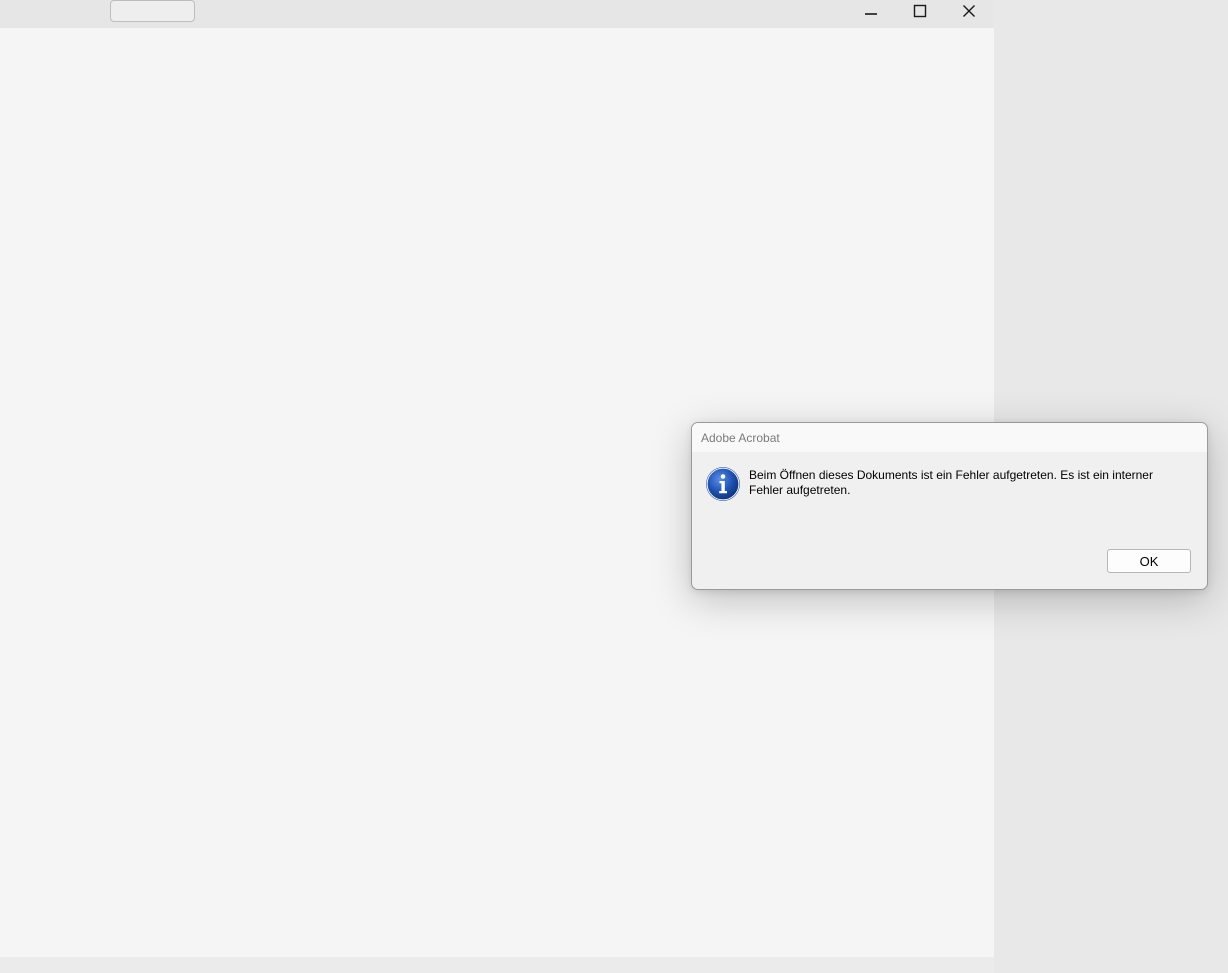 The image size is (1228, 973). What do you see at coordinates (871, 11) in the screenshot?
I see `minimize-button` at bounding box center [871, 11].